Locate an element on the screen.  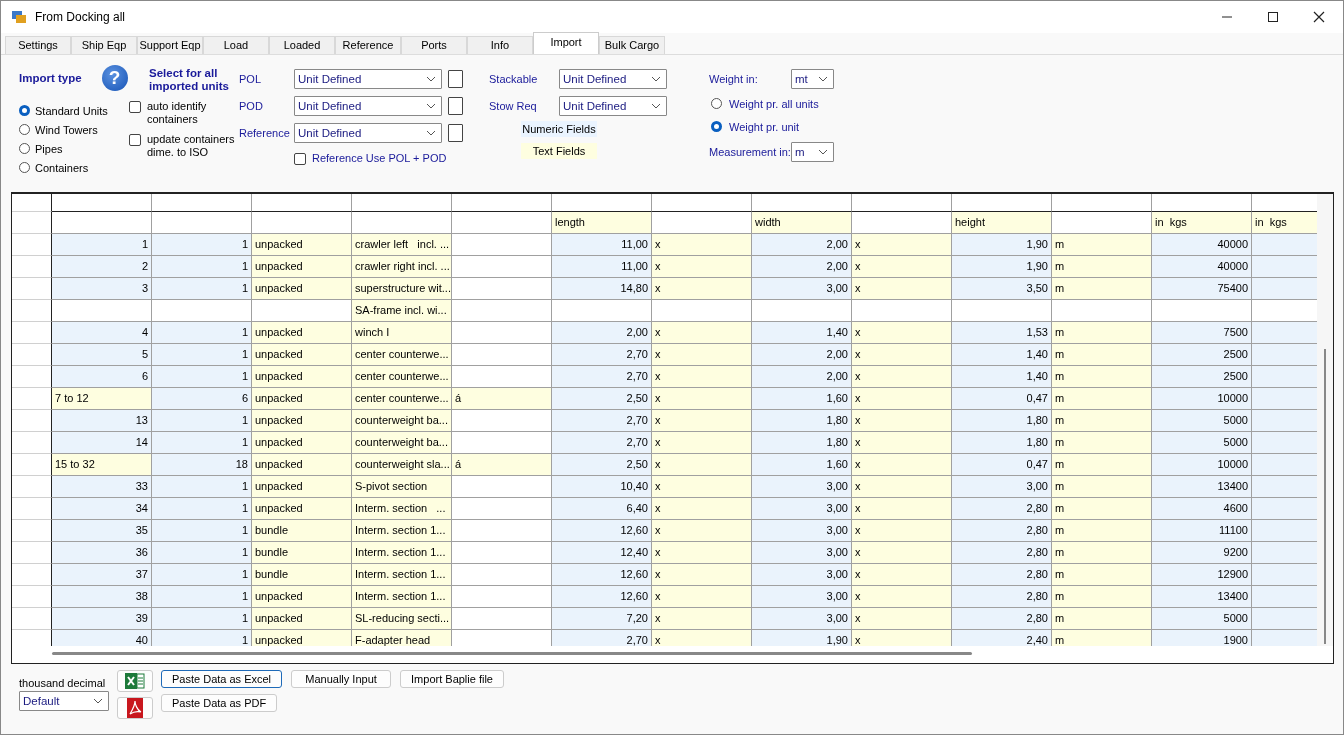
table-cell: 5 is located at coordinates (102, 355).